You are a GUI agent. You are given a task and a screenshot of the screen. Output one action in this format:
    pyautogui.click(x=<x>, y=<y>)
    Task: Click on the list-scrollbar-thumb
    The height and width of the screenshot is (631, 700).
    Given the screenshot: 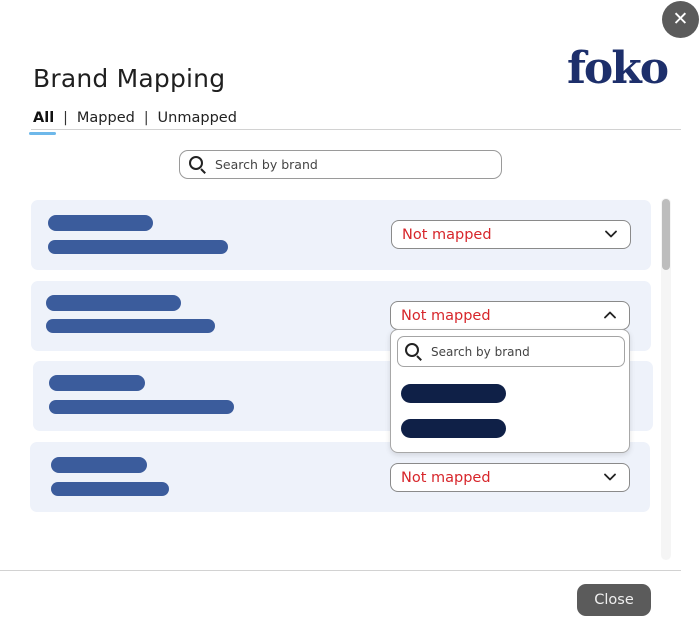 What is the action you would take?
    pyautogui.click(x=666, y=234)
    